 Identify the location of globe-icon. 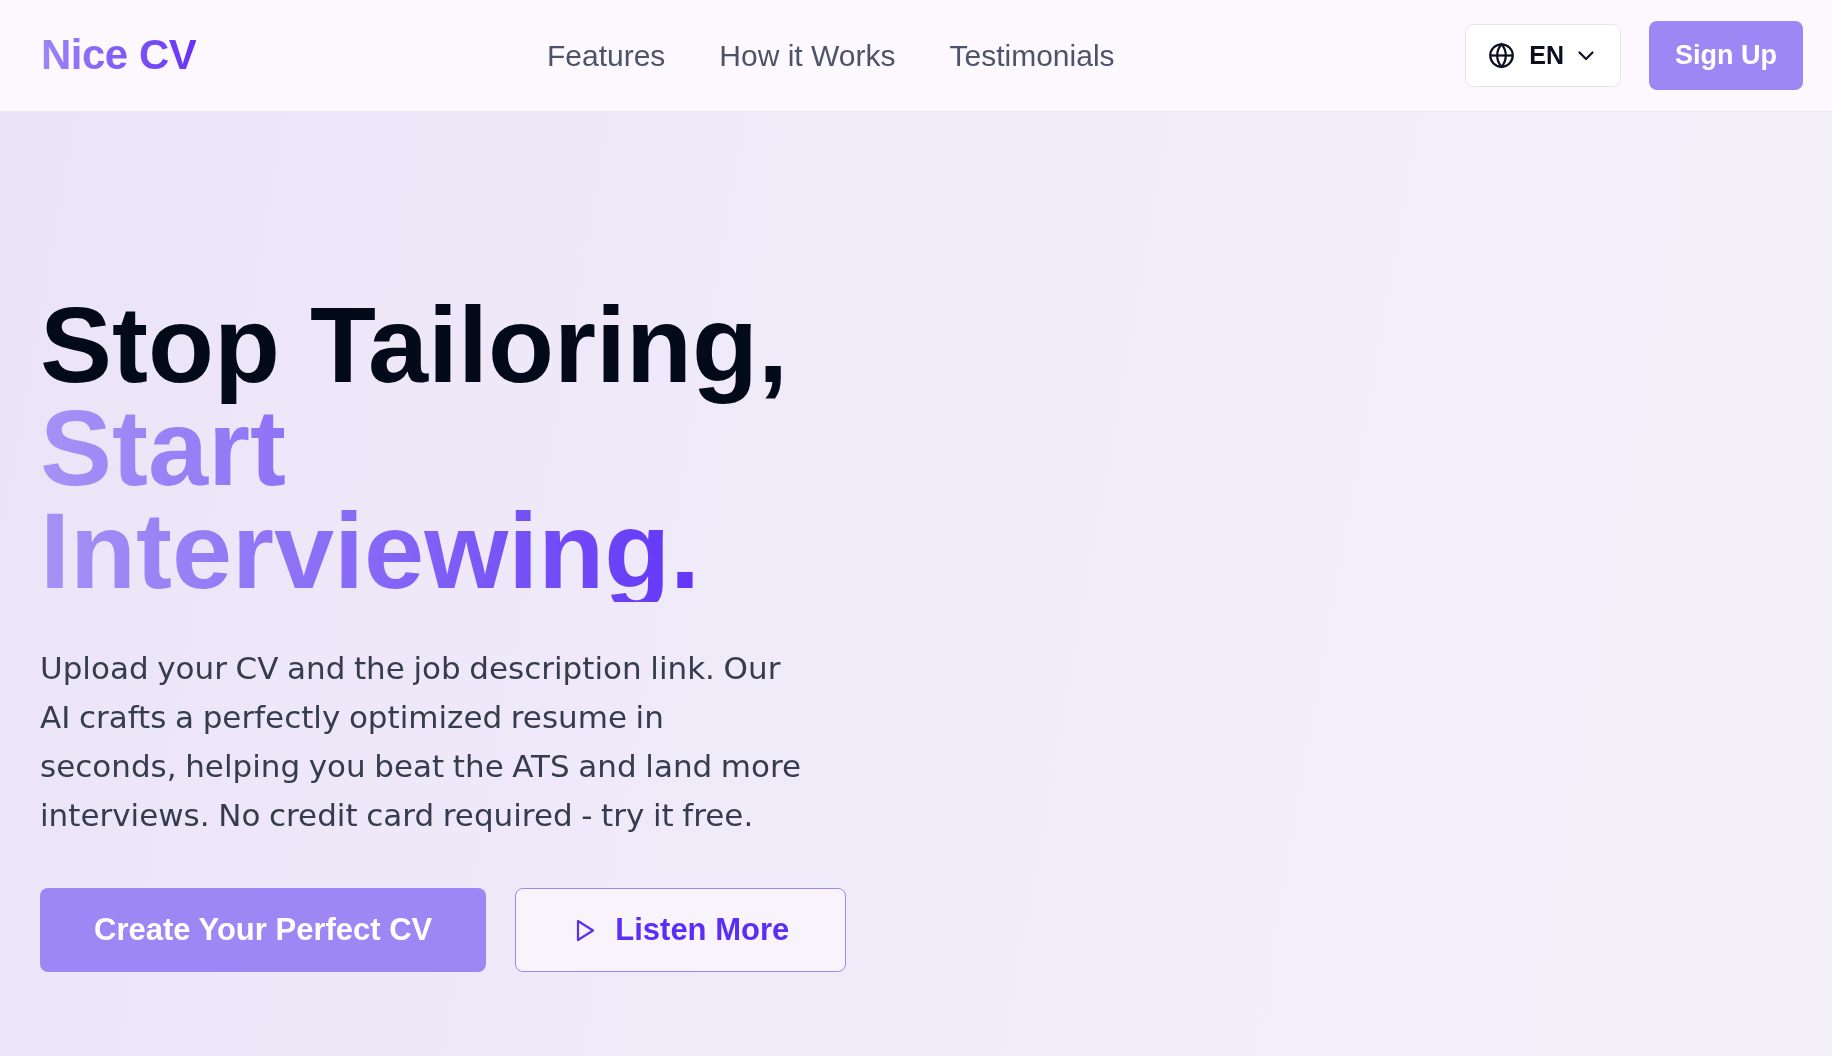
(1502, 55).